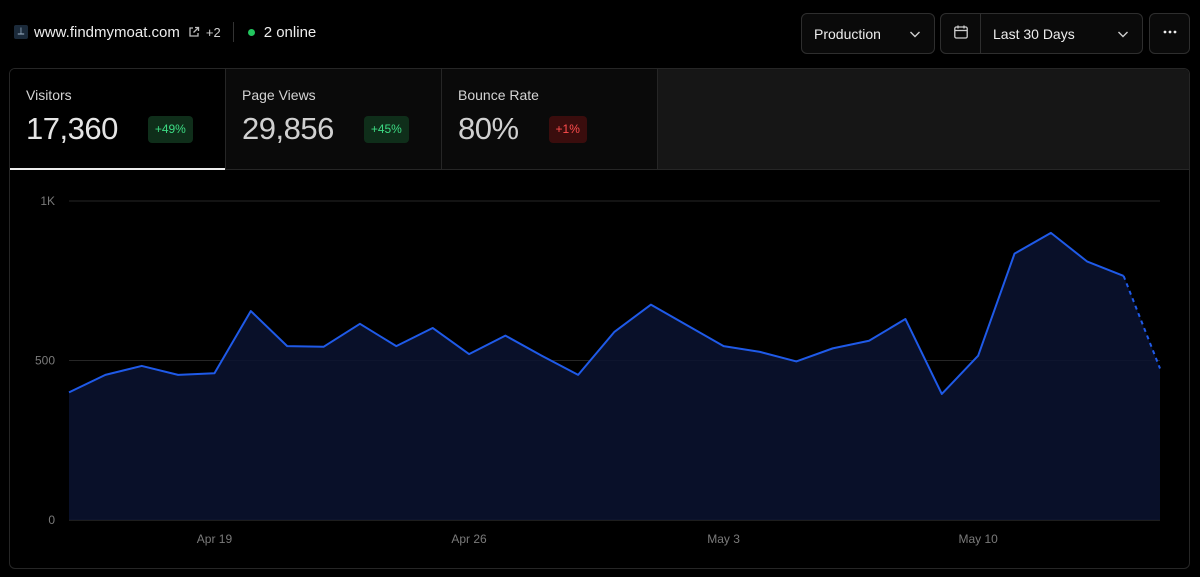 This screenshot has width=1200, height=577. I want to click on online-count: 2 online, so click(290, 32).